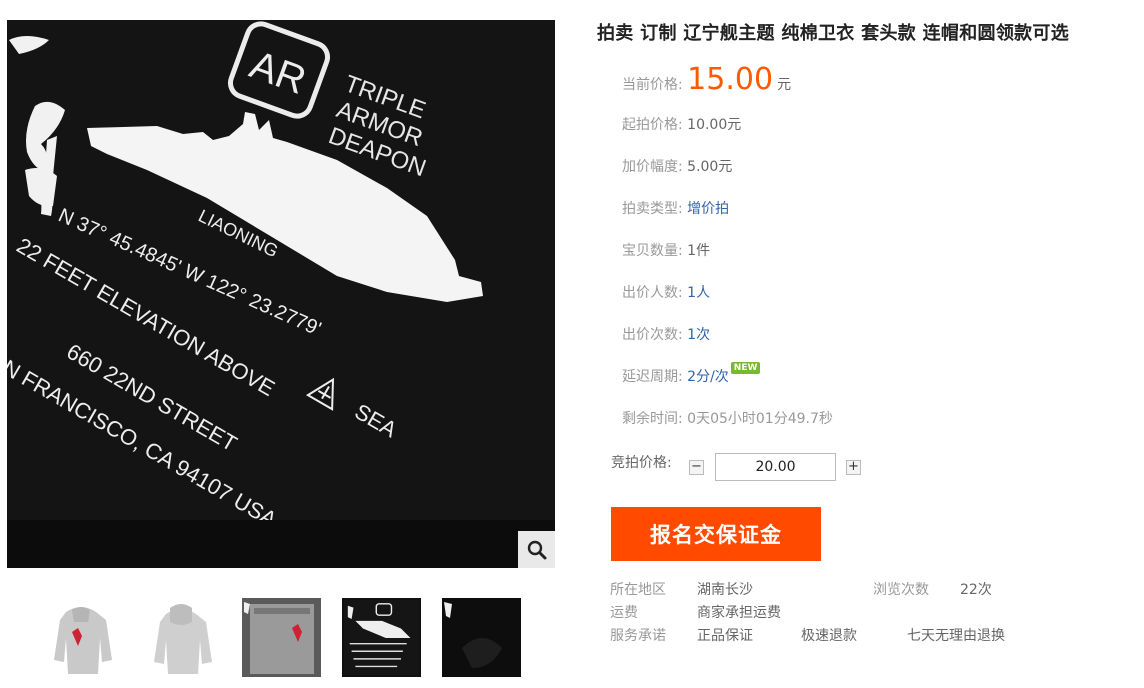 The height and width of the screenshot is (688, 1144). I want to click on current-price-value: 15.00, so click(730, 79).